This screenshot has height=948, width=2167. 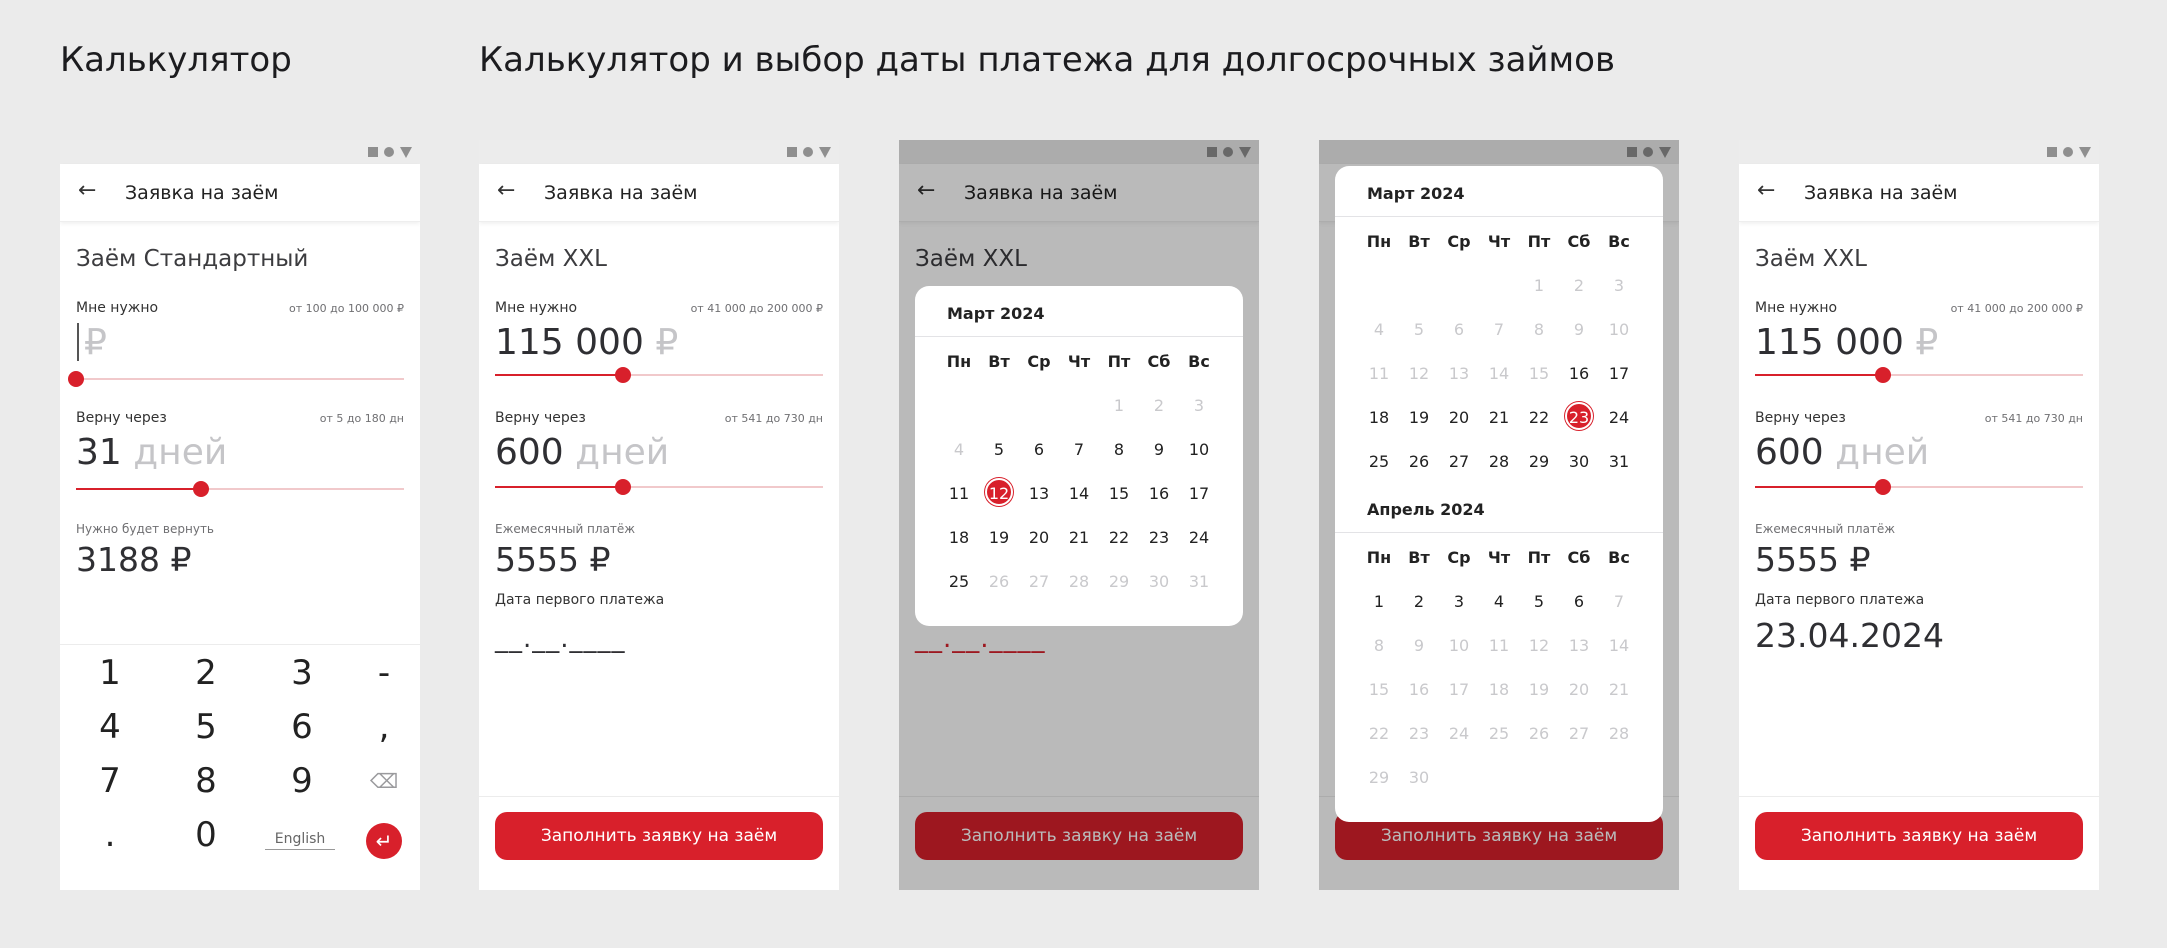 I want to click on calendar-day: 2, so click(x=1419, y=602).